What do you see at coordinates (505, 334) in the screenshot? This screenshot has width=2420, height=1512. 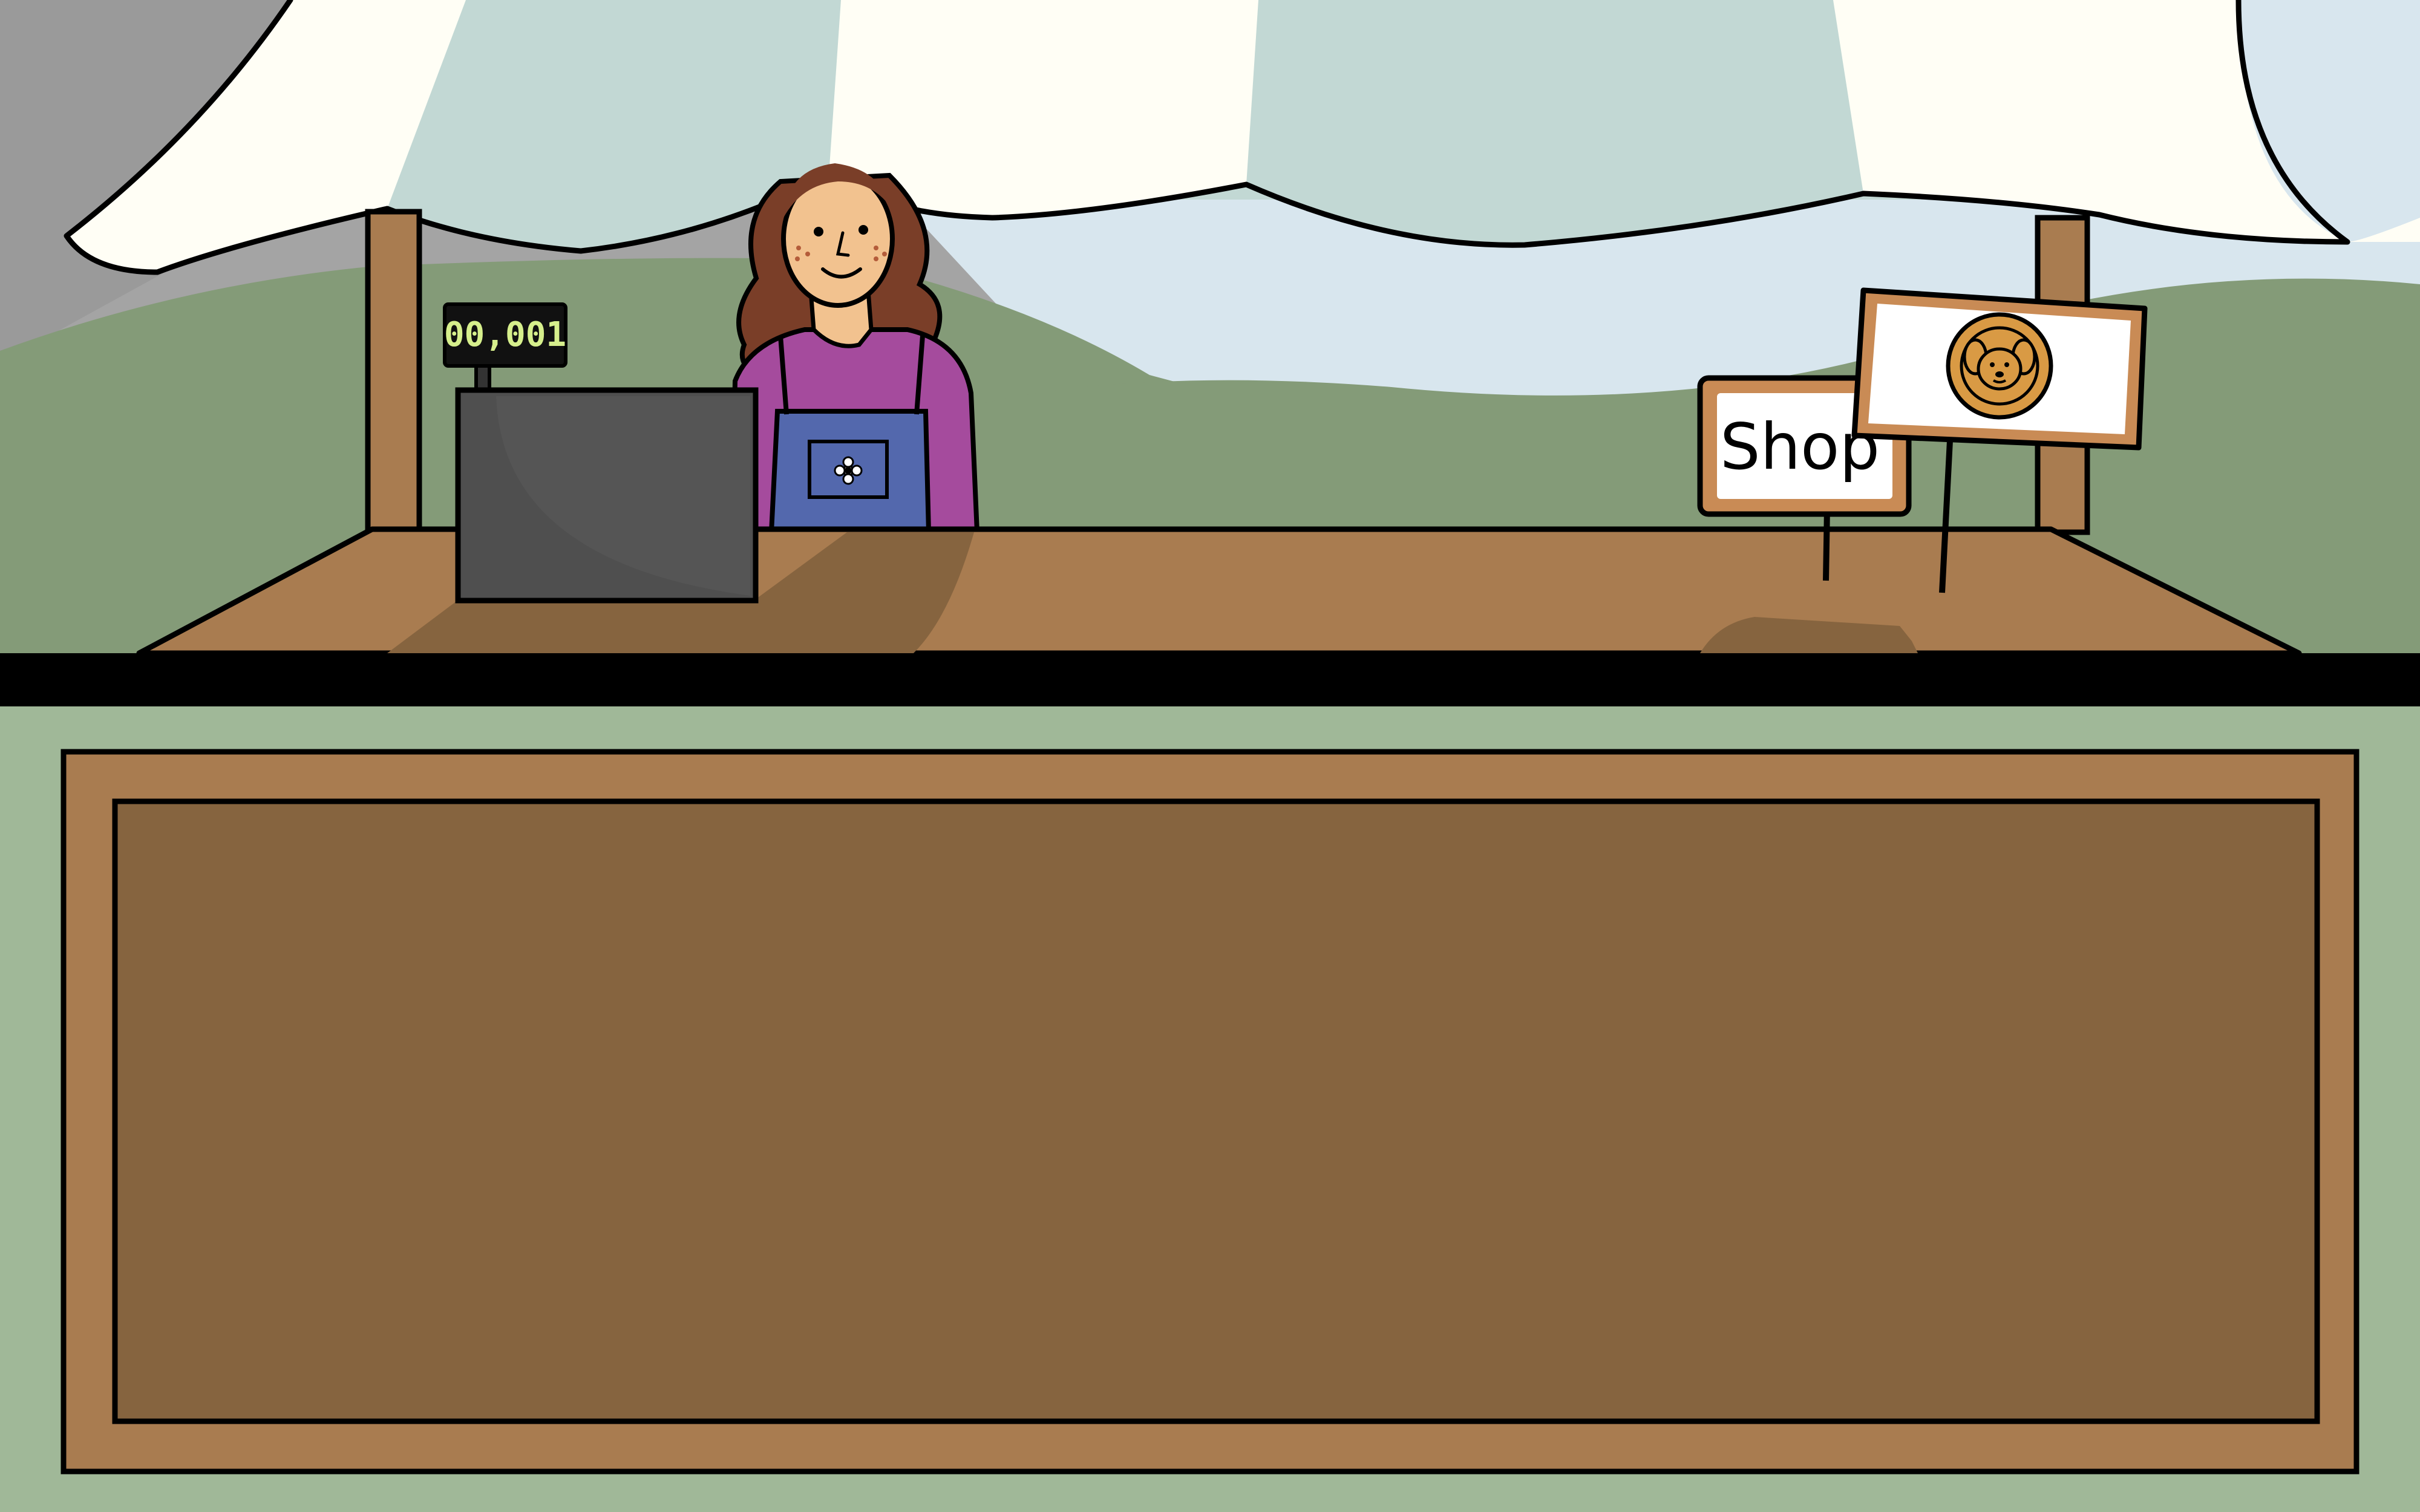 I see `register-display-text: 00,001` at bounding box center [505, 334].